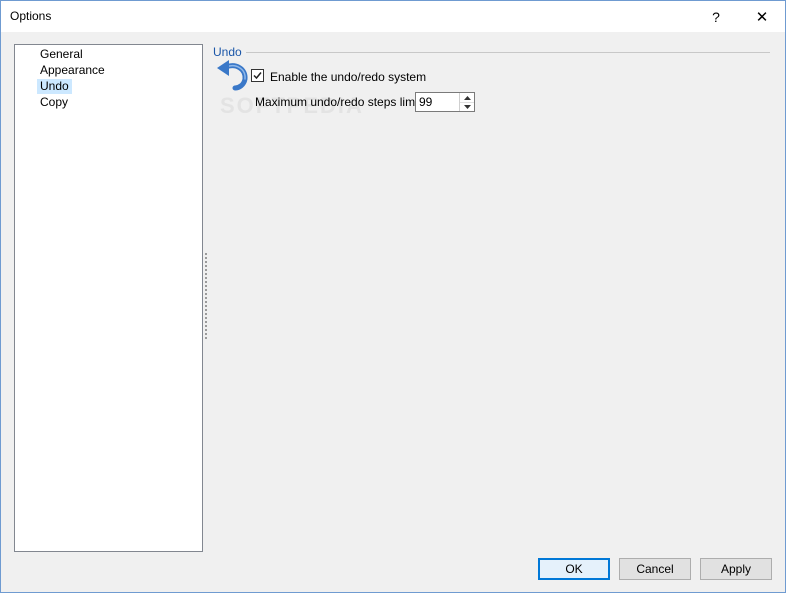  What do you see at coordinates (508, 52) in the screenshot?
I see `section-divider` at bounding box center [508, 52].